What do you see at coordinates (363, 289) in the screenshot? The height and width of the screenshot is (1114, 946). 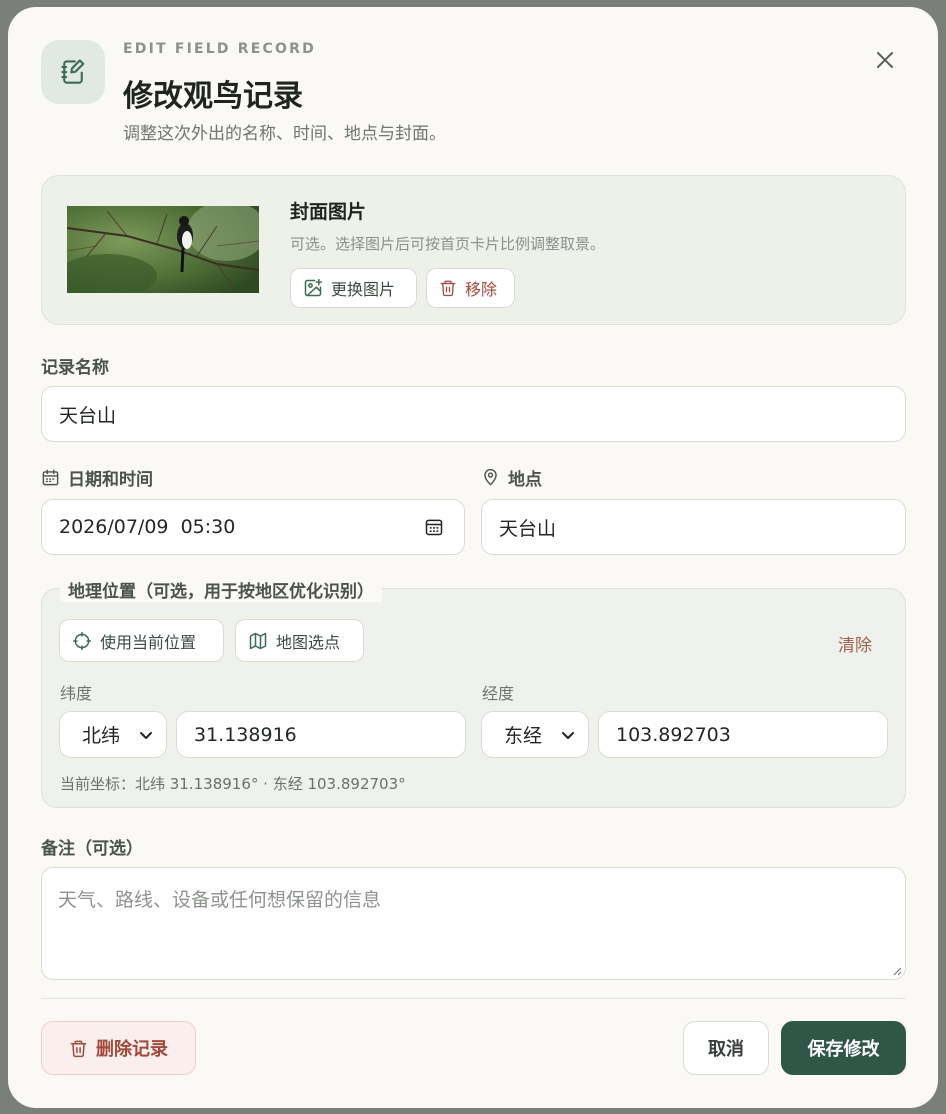 I see `replace-image-label: 更换图片` at bounding box center [363, 289].